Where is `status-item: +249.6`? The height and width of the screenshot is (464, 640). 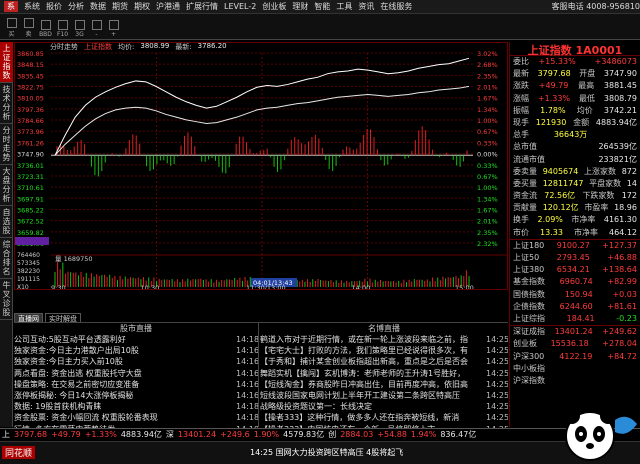 status-item: +249.6 is located at coordinates (235, 434).